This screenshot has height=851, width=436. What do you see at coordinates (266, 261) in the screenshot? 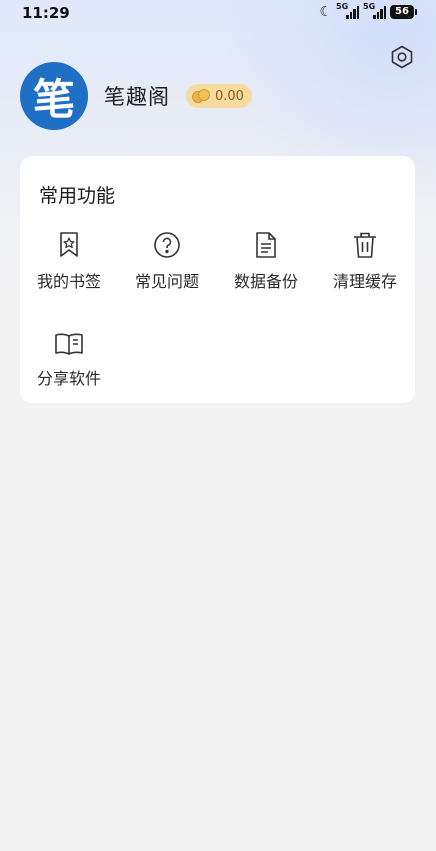
I see `data-backup-button: 数据备份` at bounding box center [266, 261].